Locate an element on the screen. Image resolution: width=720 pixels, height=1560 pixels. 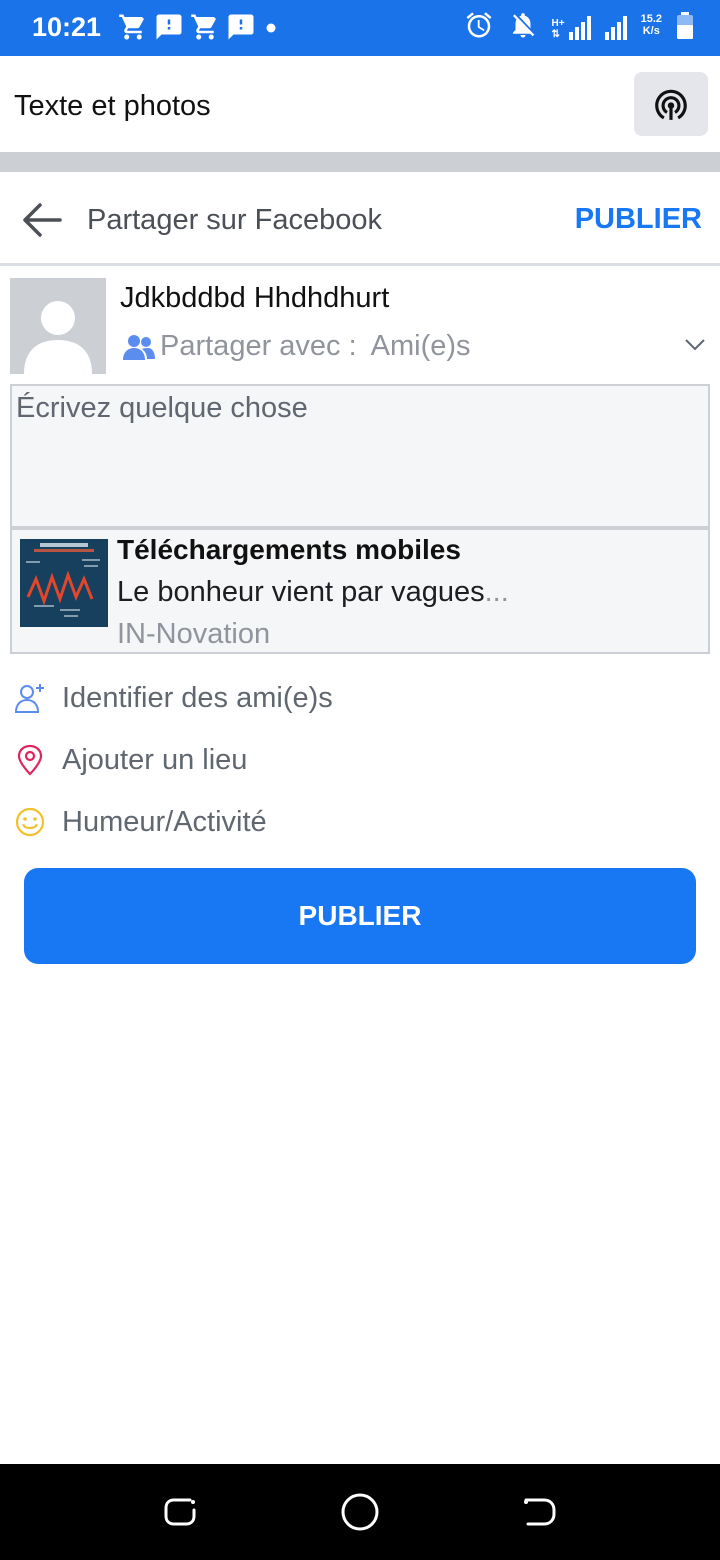
notification-icons is located at coordinates (199, 27).